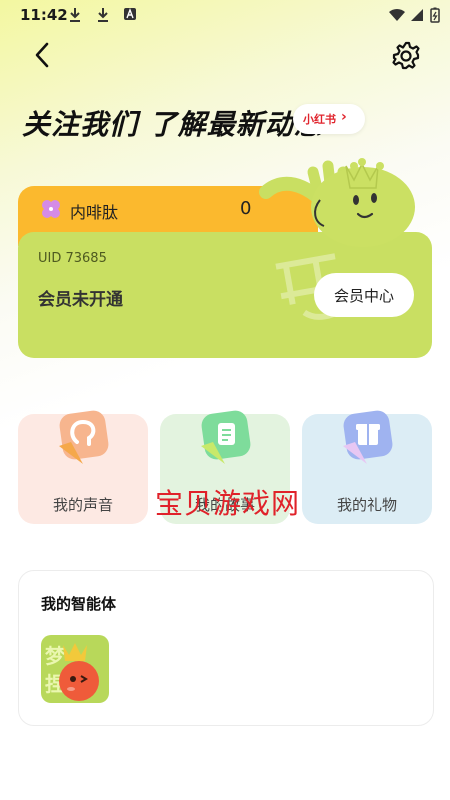 The width and height of the screenshot is (450, 800). I want to click on a-icon, so click(130, 15).